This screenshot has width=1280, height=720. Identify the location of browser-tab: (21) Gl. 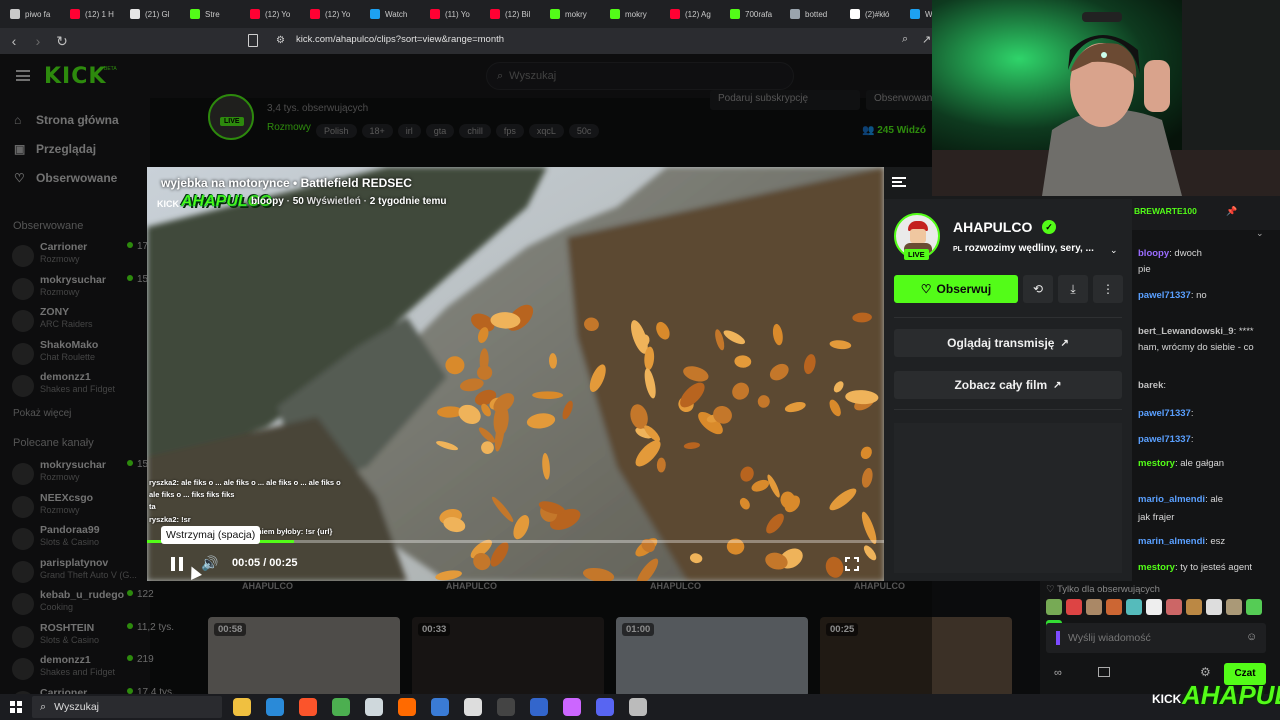
(156, 14).